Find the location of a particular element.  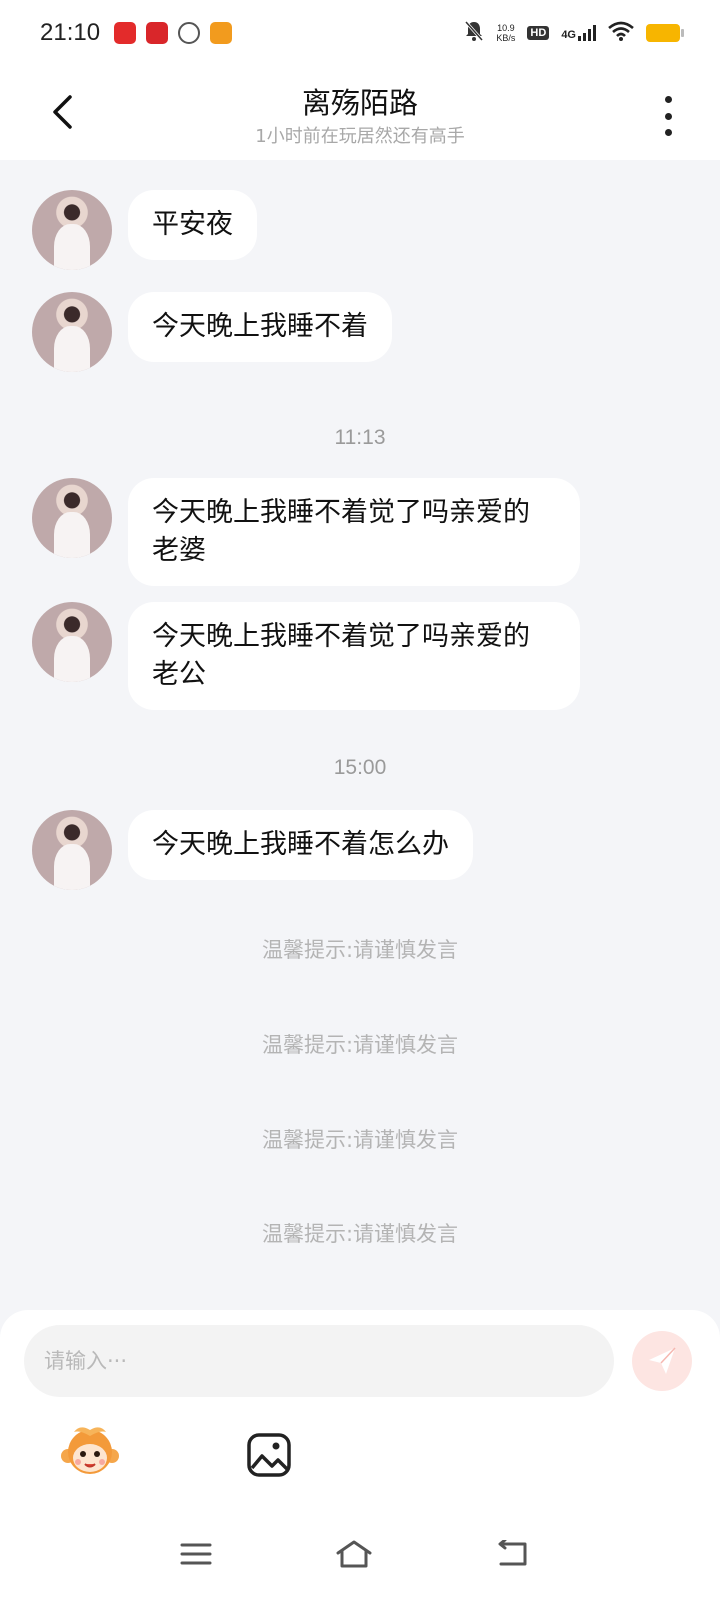

emoji-button is located at coordinates (90, 1452).